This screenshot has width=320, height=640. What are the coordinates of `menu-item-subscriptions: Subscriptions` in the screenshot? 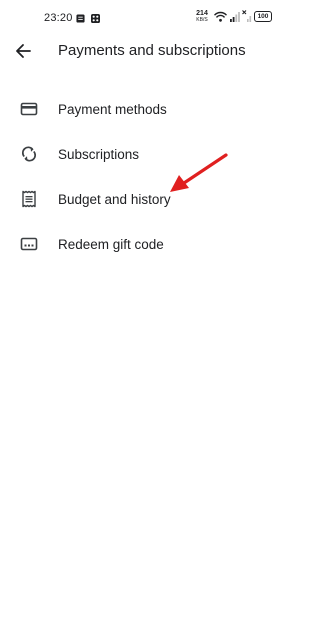 It's located at (144, 155).